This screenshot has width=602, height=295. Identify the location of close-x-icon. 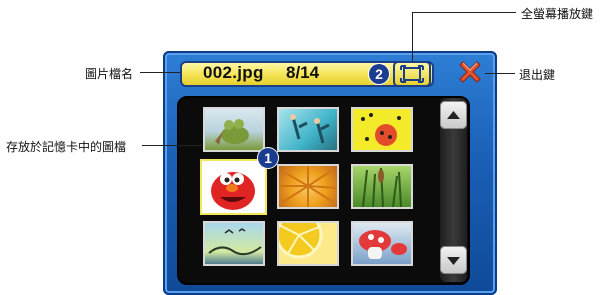
(470, 72).